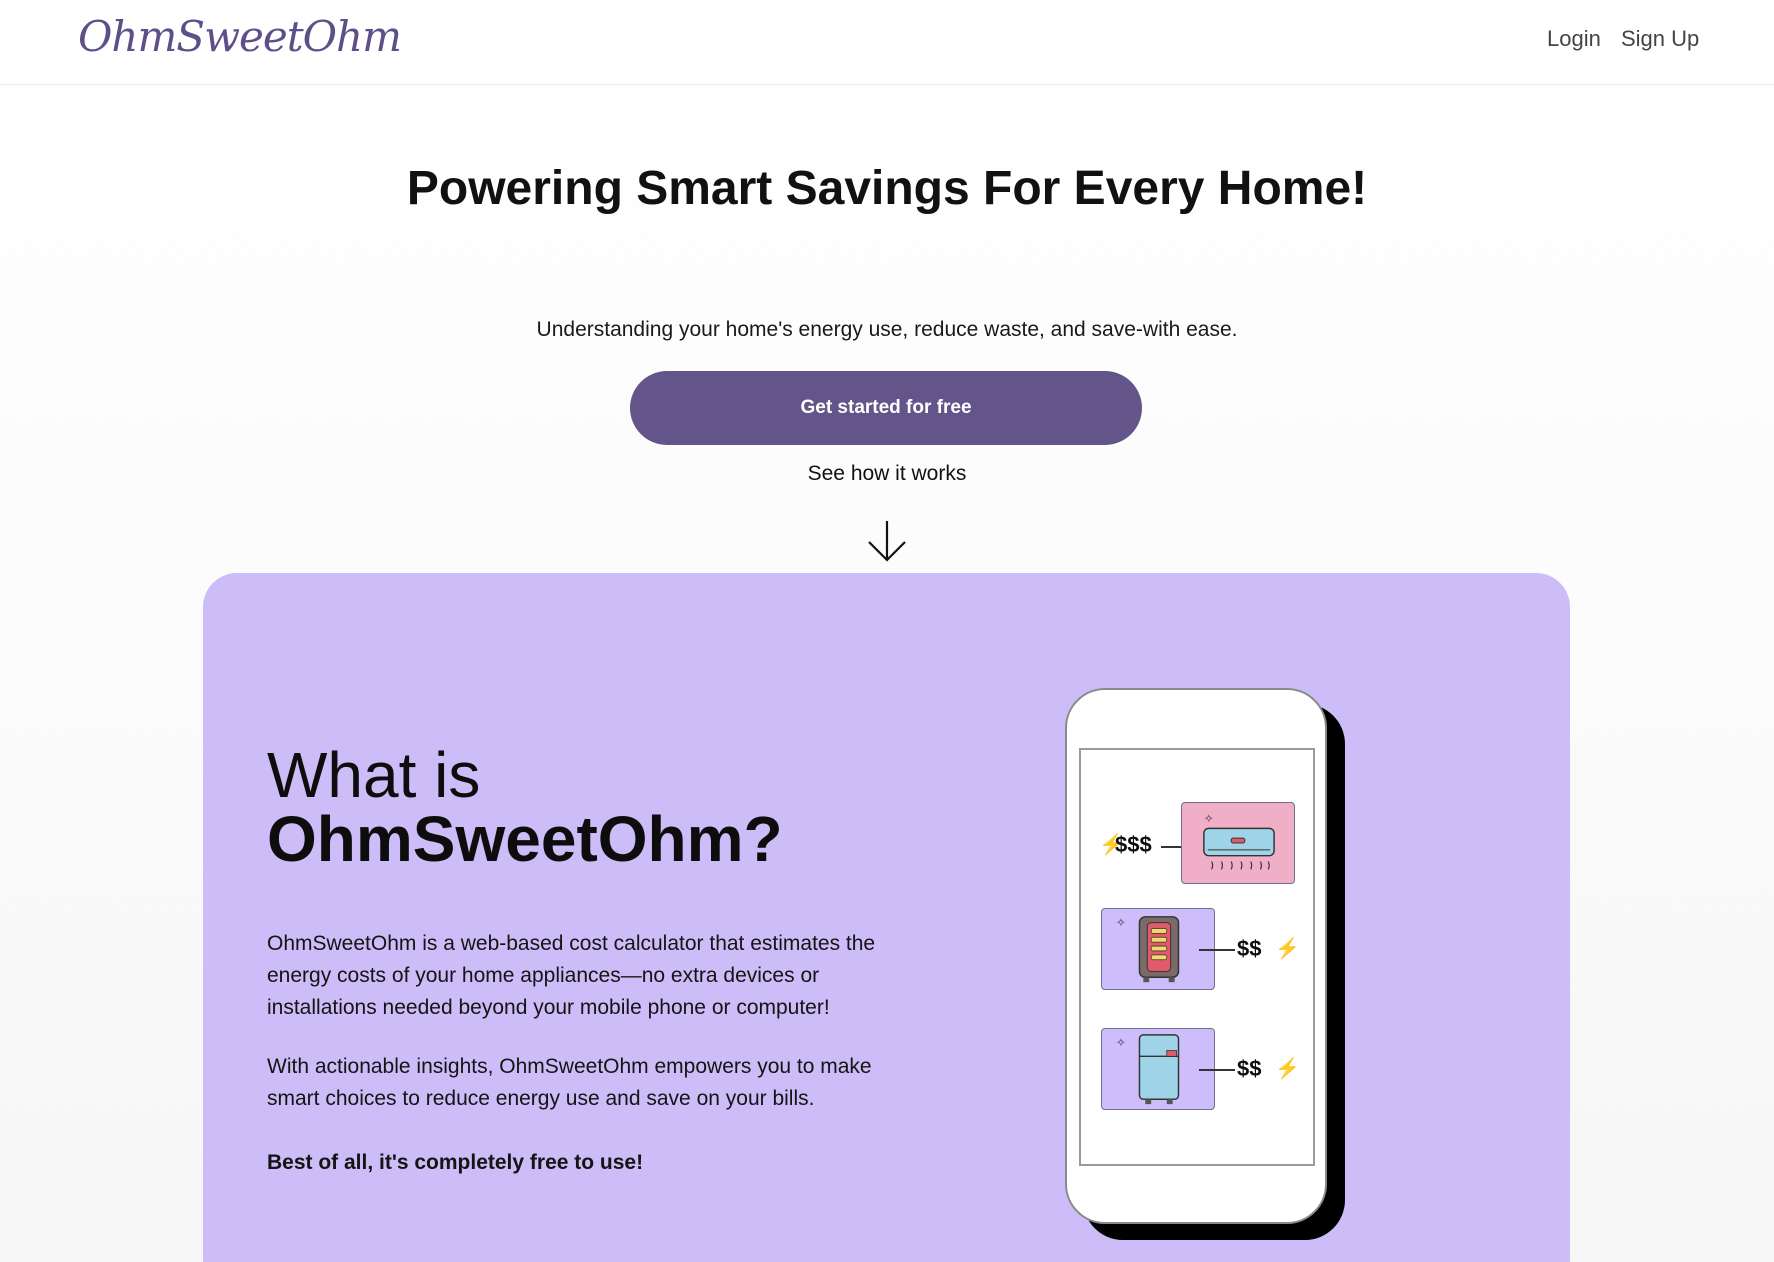  What do you see at coordinates (1660, 39) in the screenshot?
I see `signup-link: Sign Up` at bounding box center [1660, 39].